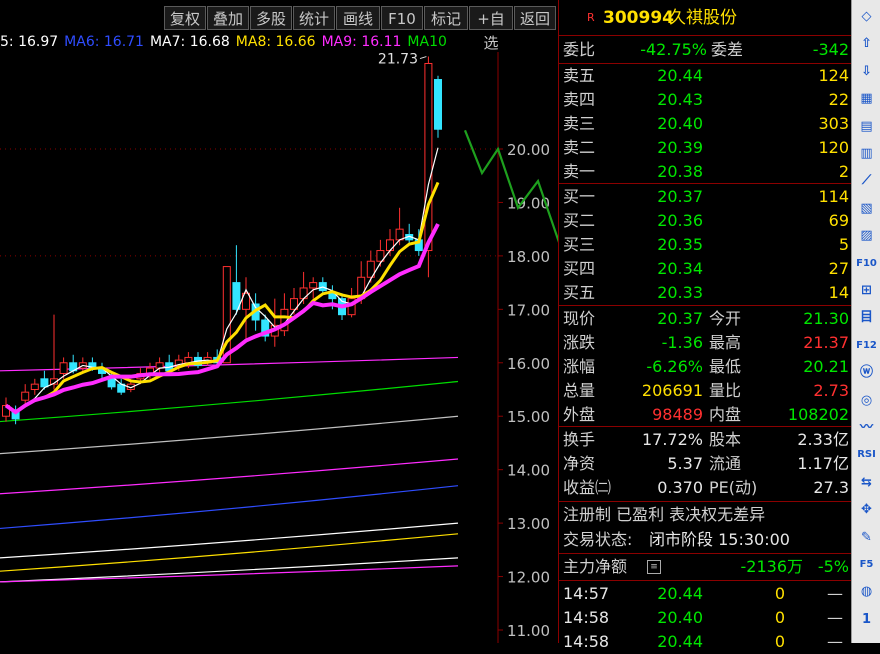  Describe the element at coordinates (228, 18) in the screenshot. I see `toolbar-button-overlay: 叠加` at that location.